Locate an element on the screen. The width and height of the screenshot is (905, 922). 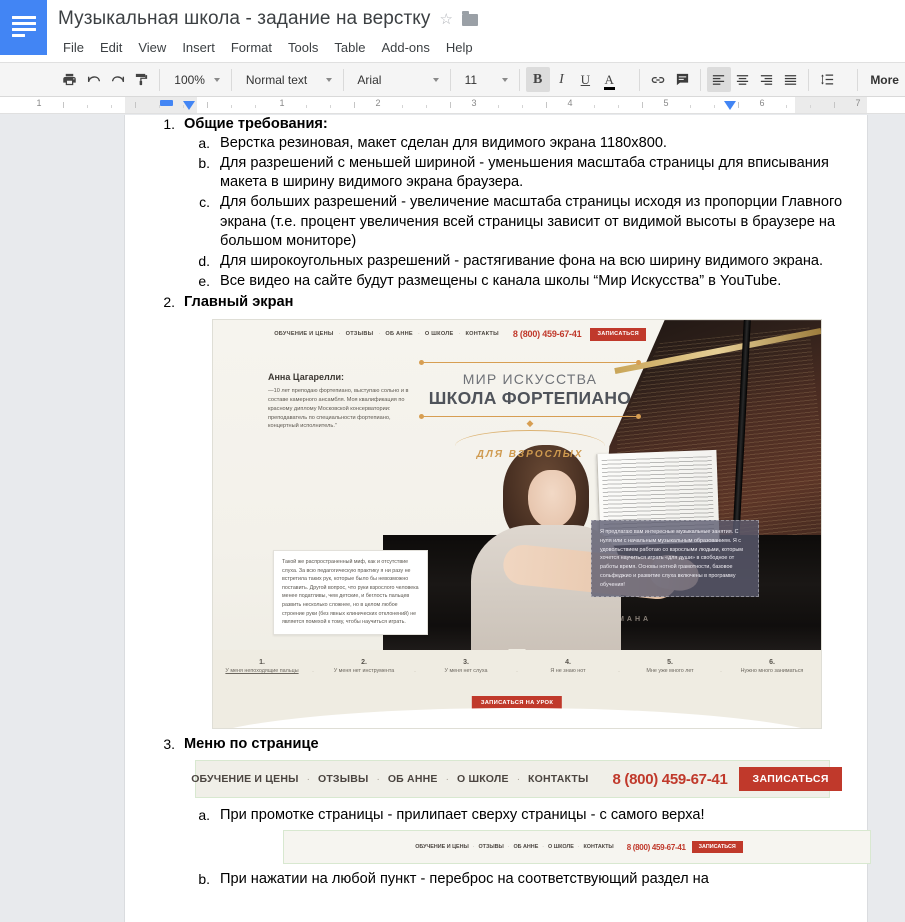
hero-nav-item: ОБУЧЕНИЕ И ЦЕНЫ is located at coordinates (303, 334).